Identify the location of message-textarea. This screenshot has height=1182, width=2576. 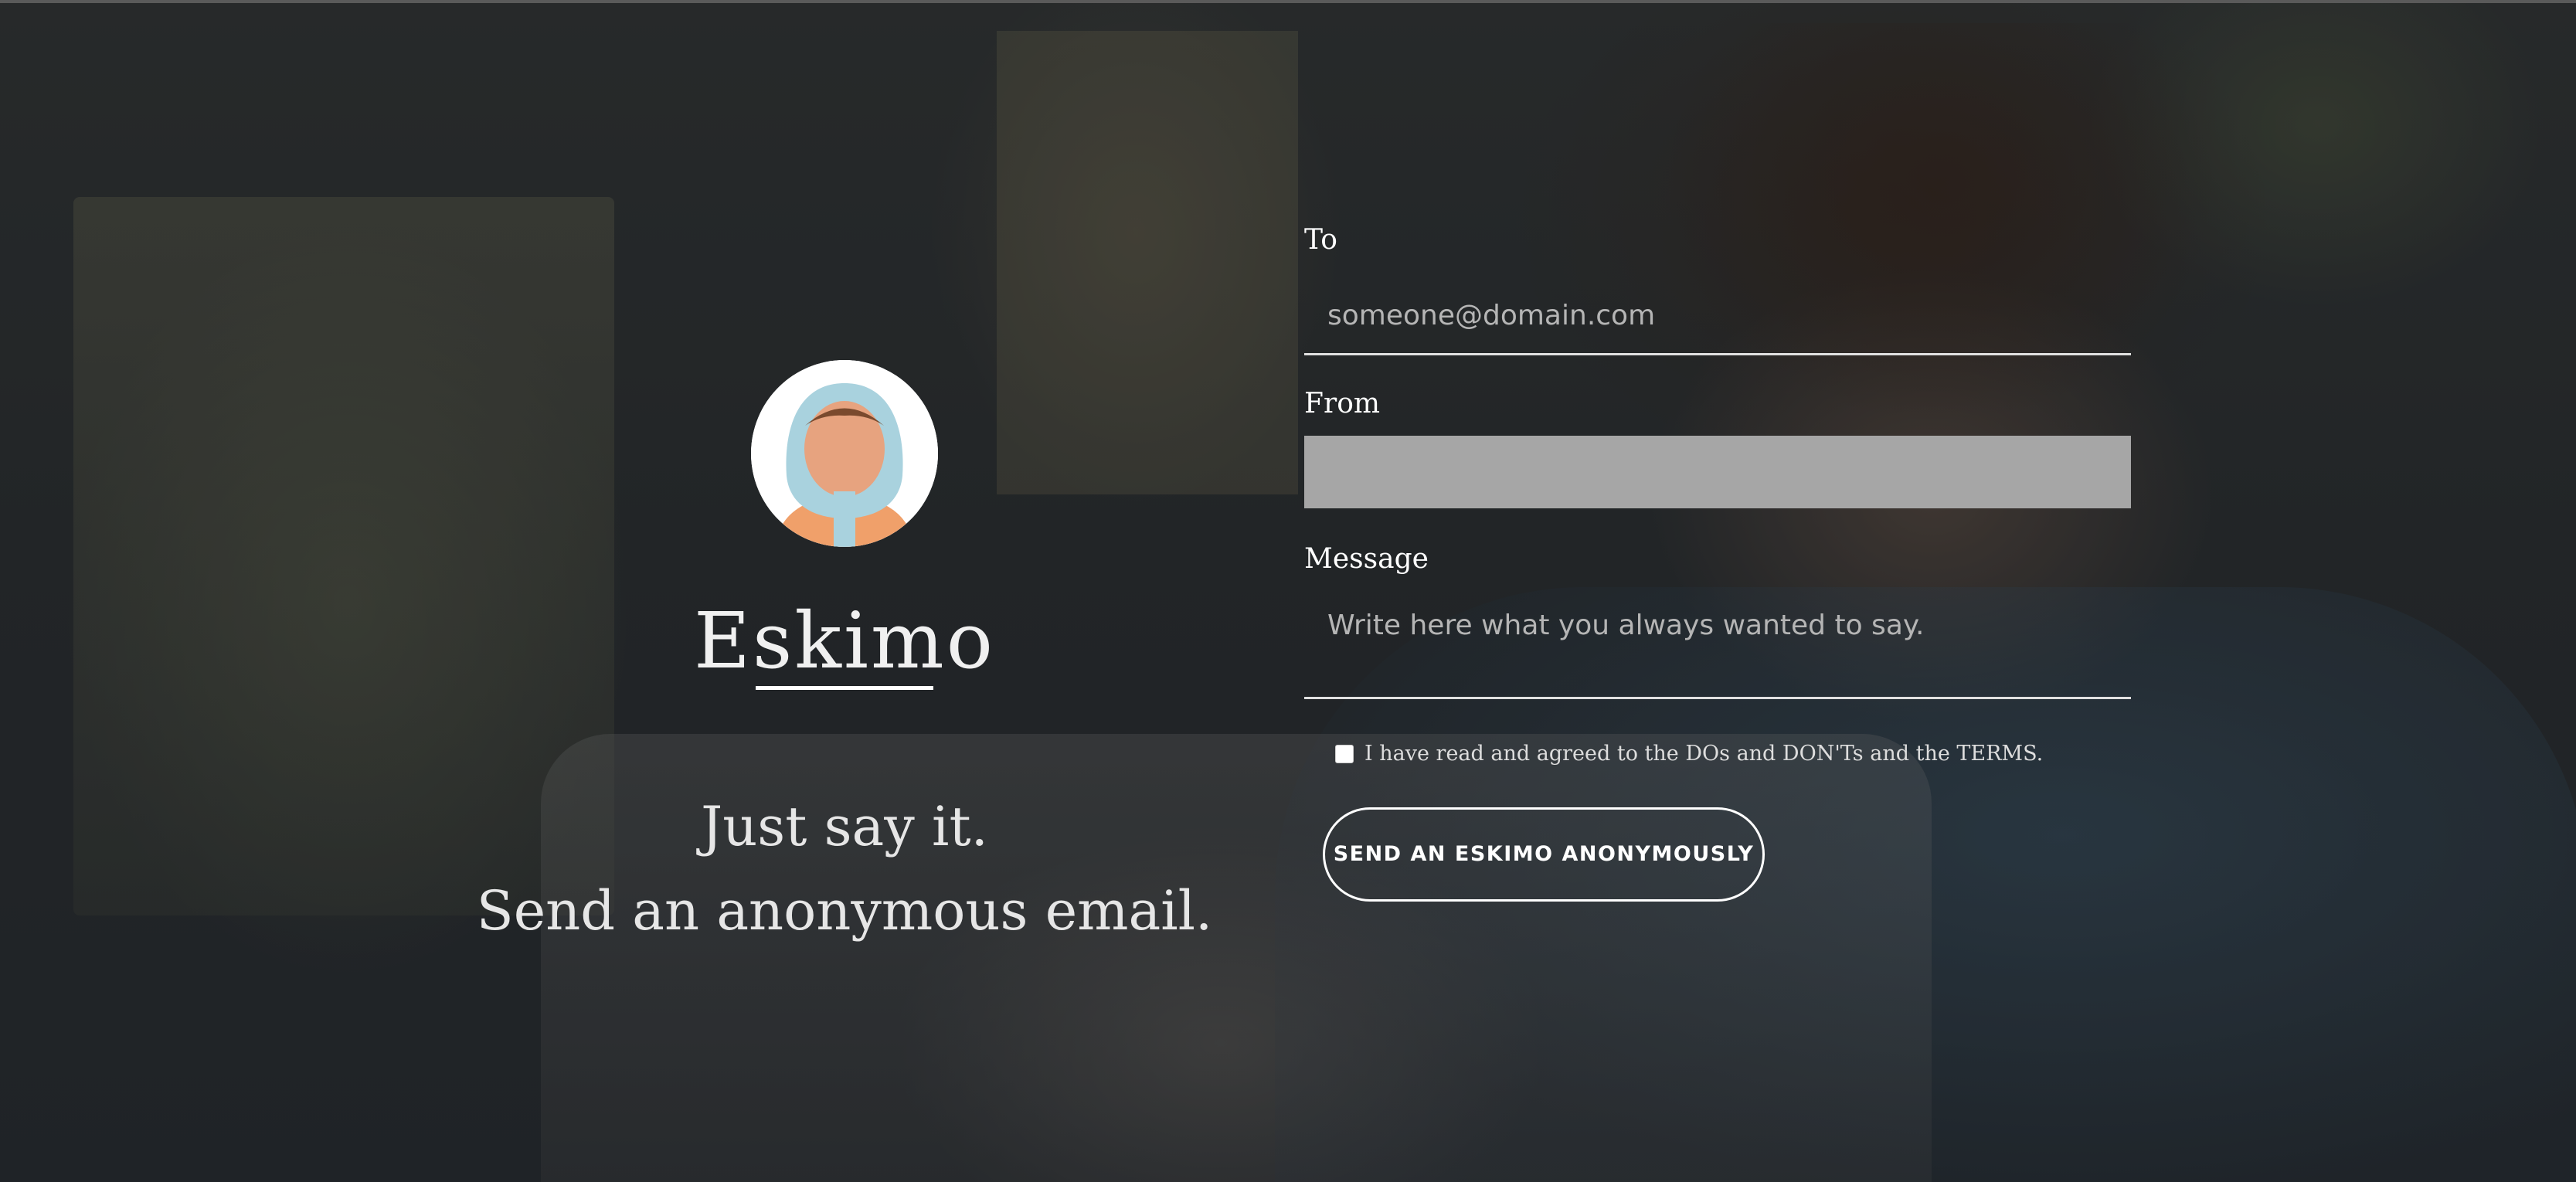
(1717, 645).